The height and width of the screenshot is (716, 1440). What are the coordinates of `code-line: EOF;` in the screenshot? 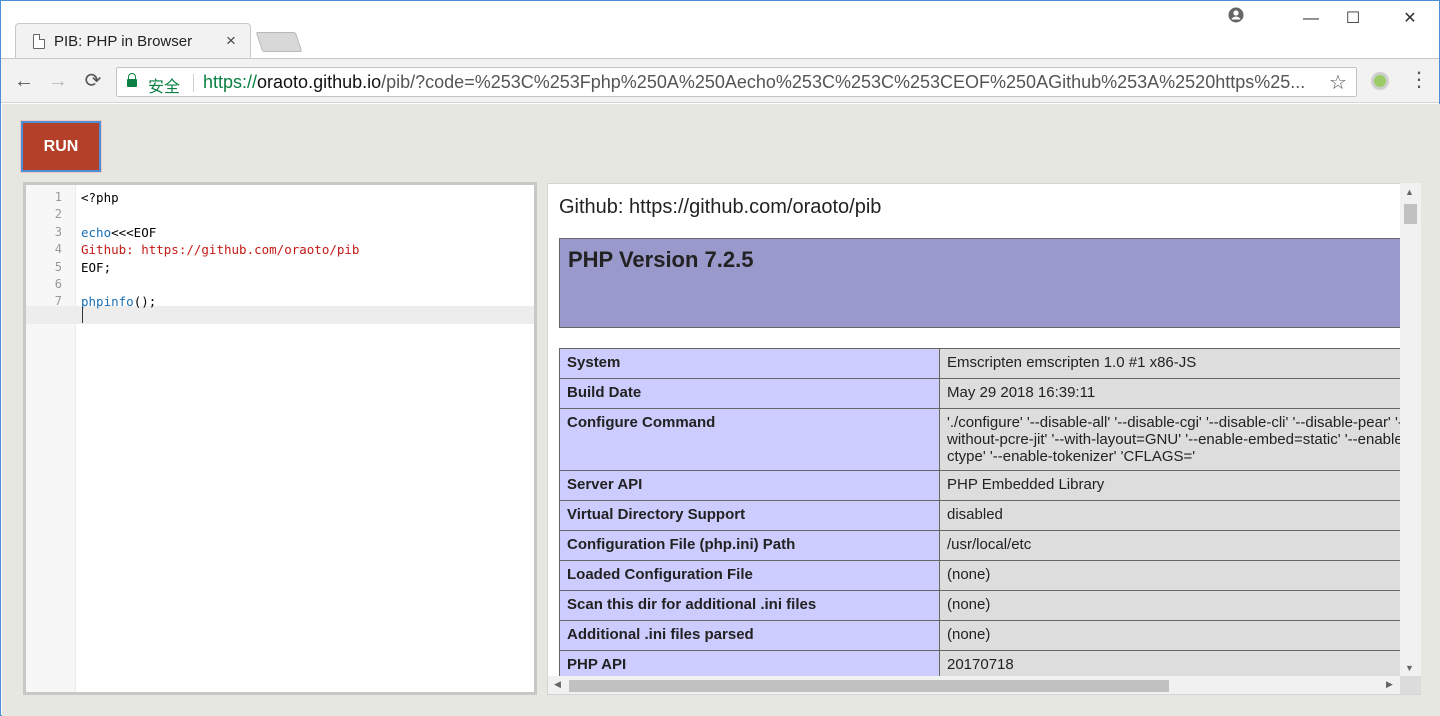 It's located at (96, 267).